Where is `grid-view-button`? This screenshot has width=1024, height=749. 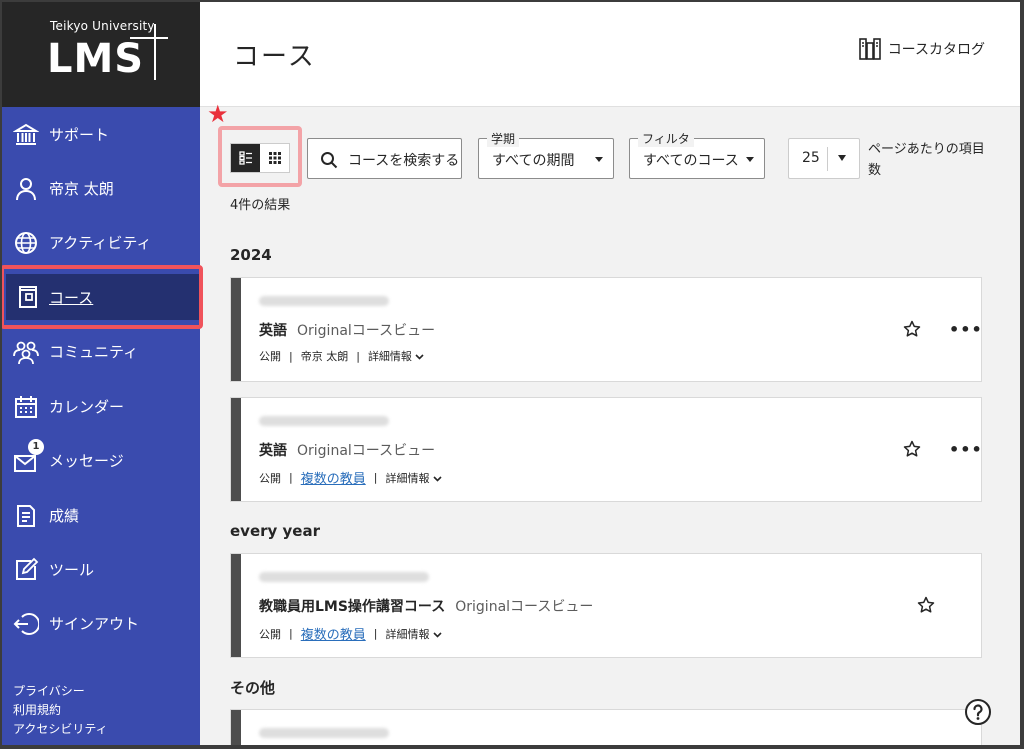 grid-view-button is located at coordinates (274, 158).